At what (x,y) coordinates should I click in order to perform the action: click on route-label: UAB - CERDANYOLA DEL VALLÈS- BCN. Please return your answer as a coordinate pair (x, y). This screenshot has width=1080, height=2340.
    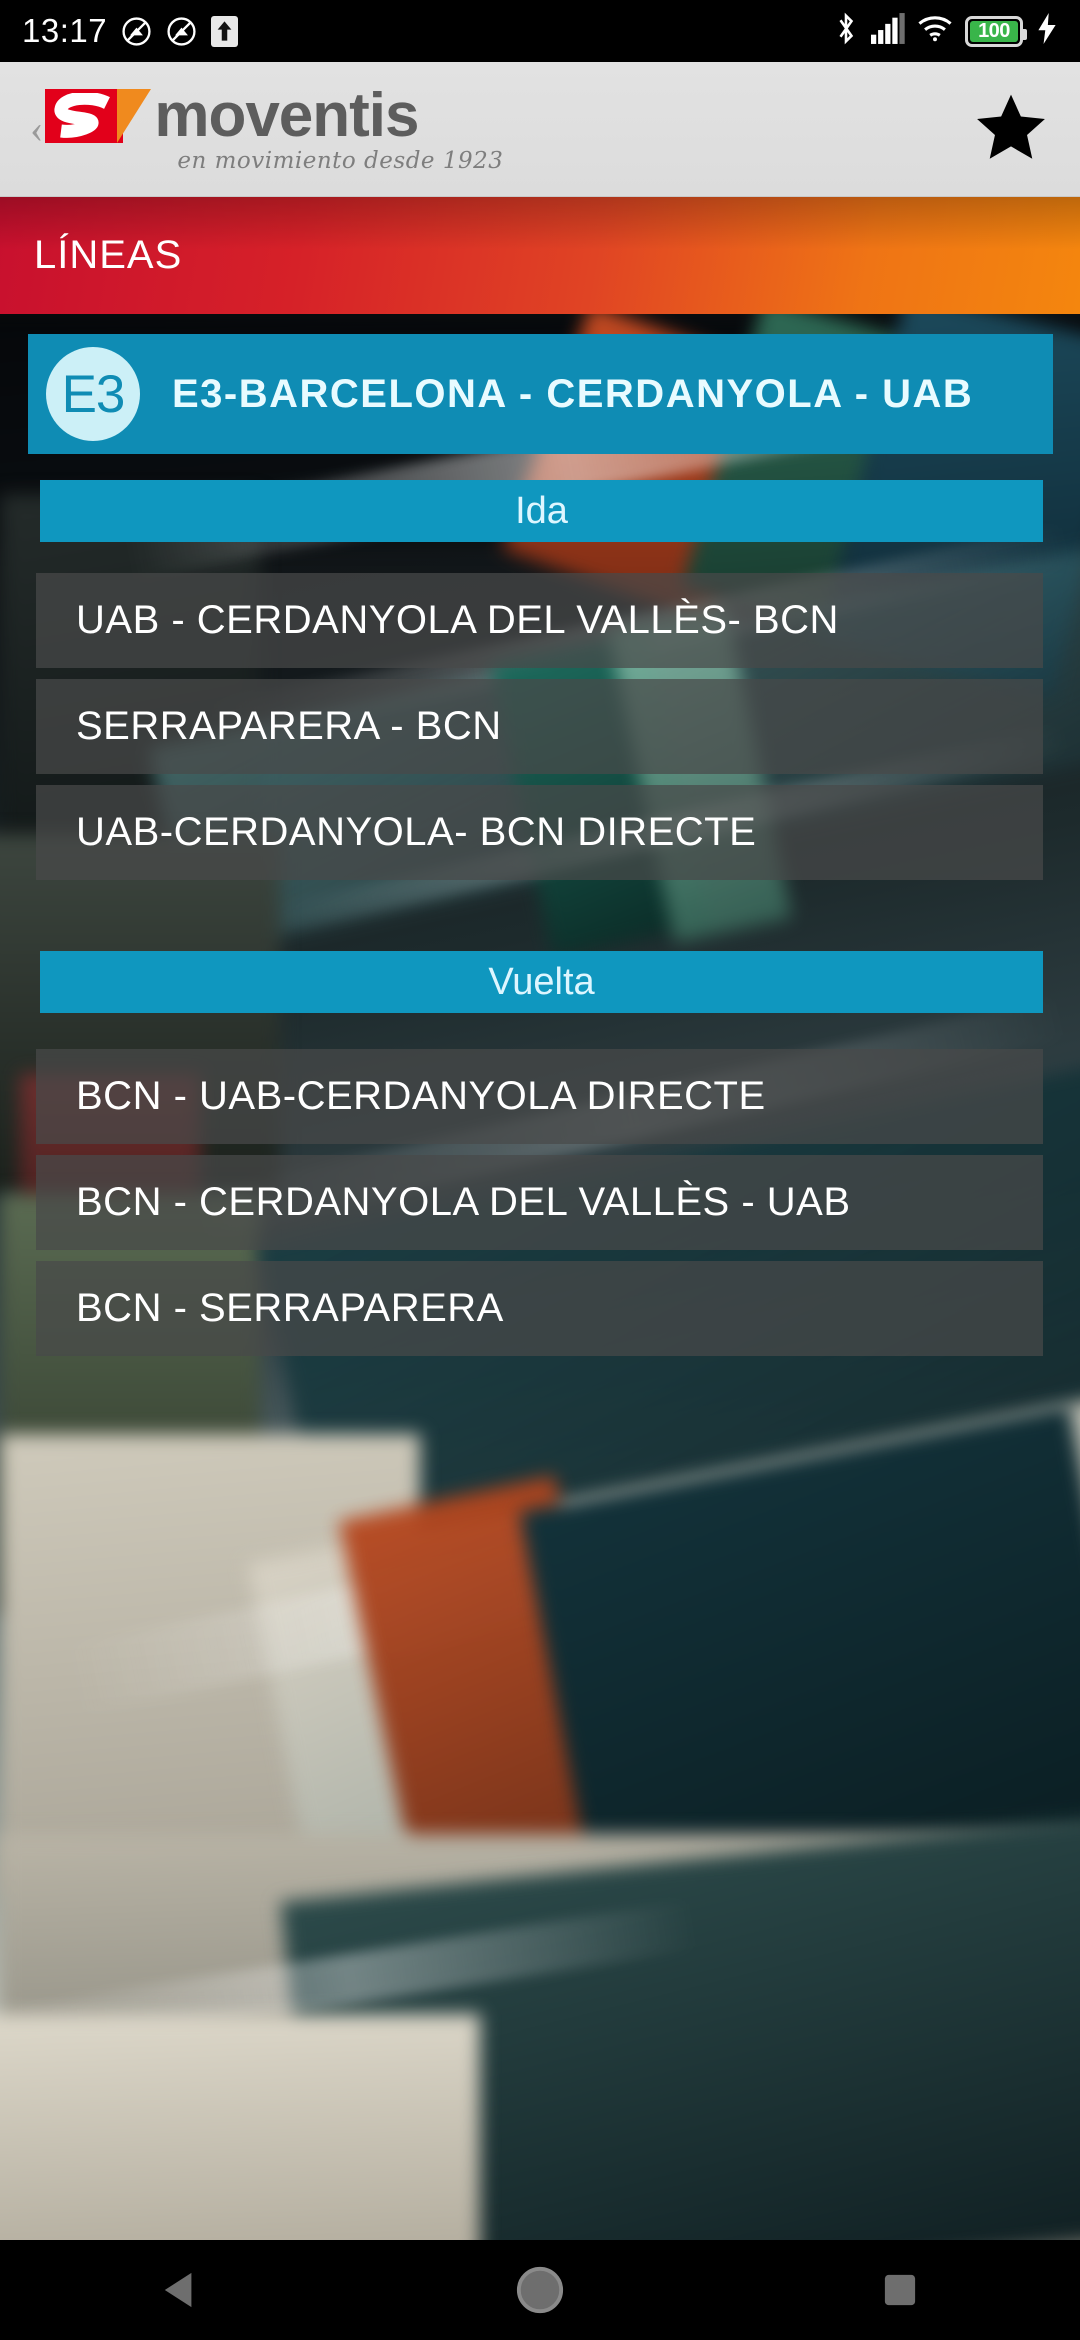
    Looking at the image, I should click on (457, 620).